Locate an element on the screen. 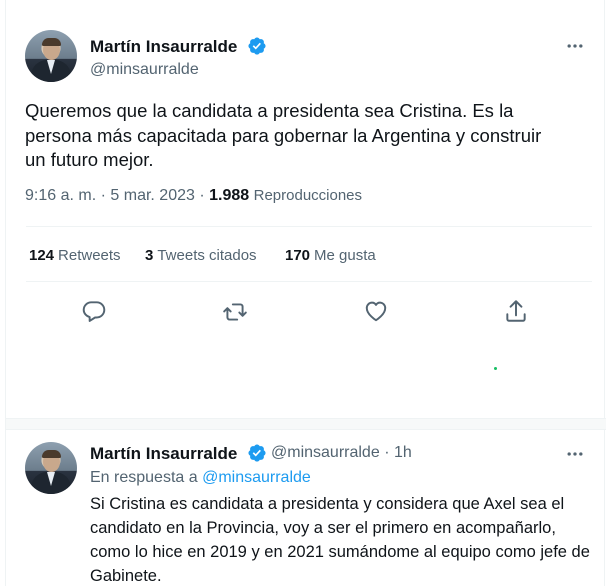 This screenshot has width=612, height=588. reply-more-options-icon is located at coordinates (575, 454).